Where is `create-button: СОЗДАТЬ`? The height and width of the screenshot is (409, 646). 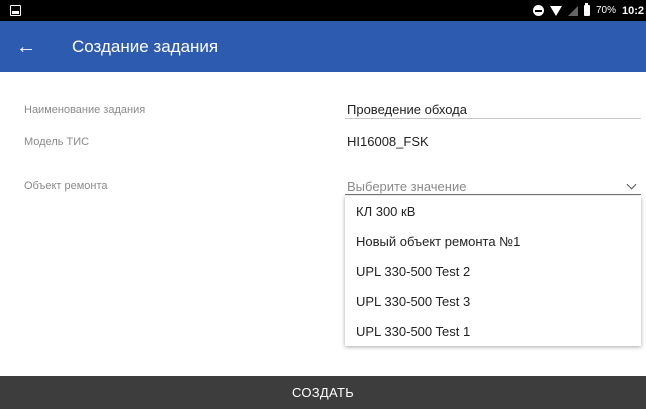 create-button: СОЗДАТЬ is located at coordinates (323, 392).